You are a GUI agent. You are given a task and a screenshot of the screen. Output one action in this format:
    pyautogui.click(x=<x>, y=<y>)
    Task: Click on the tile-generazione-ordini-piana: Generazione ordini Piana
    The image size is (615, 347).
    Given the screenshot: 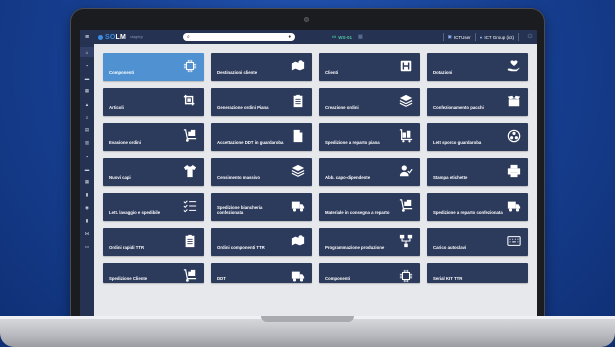 What is the action you would take?
    pyautogui.click(x=261, y=102)
    